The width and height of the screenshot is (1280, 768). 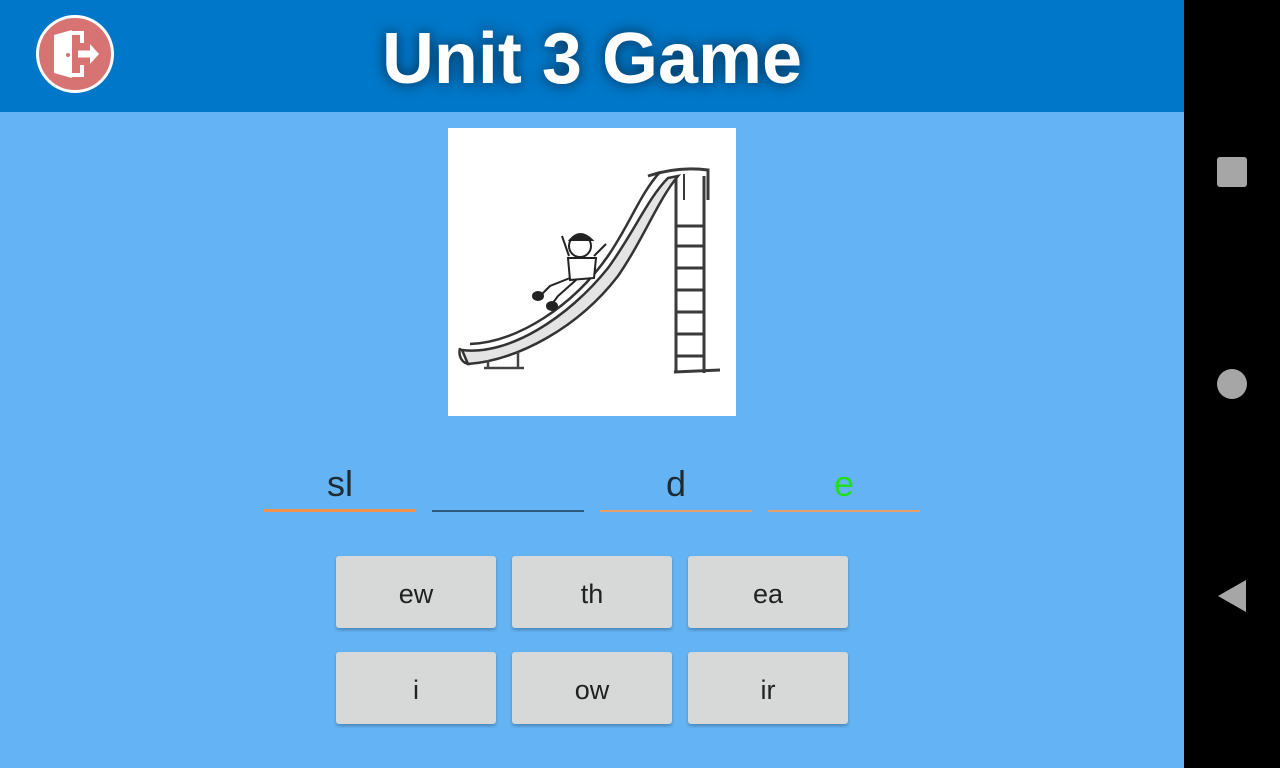 I want to click on home-button, so click(x=1232, y=384).